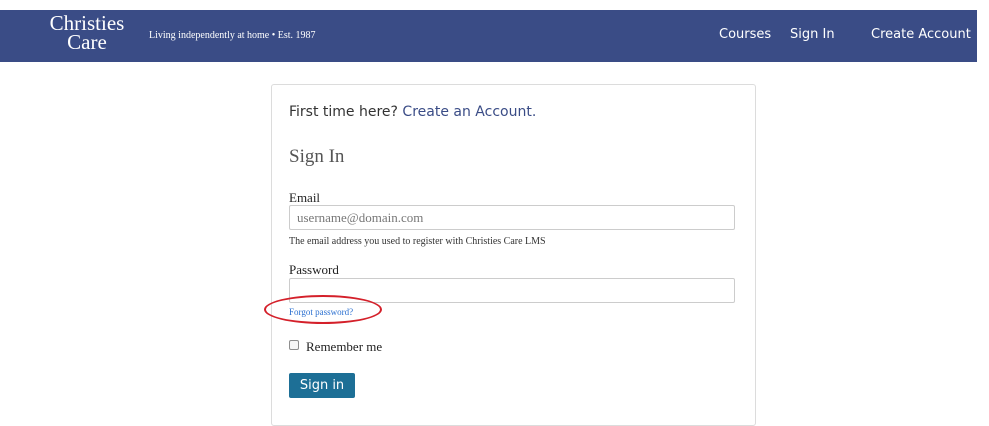 Image resolution: width=989 pixels, height=426 pixels. What do you see at coordinates (346, 112) in the screenshot?
I see `first-time-prefix: First time here?` at bounding box center [346, 112].